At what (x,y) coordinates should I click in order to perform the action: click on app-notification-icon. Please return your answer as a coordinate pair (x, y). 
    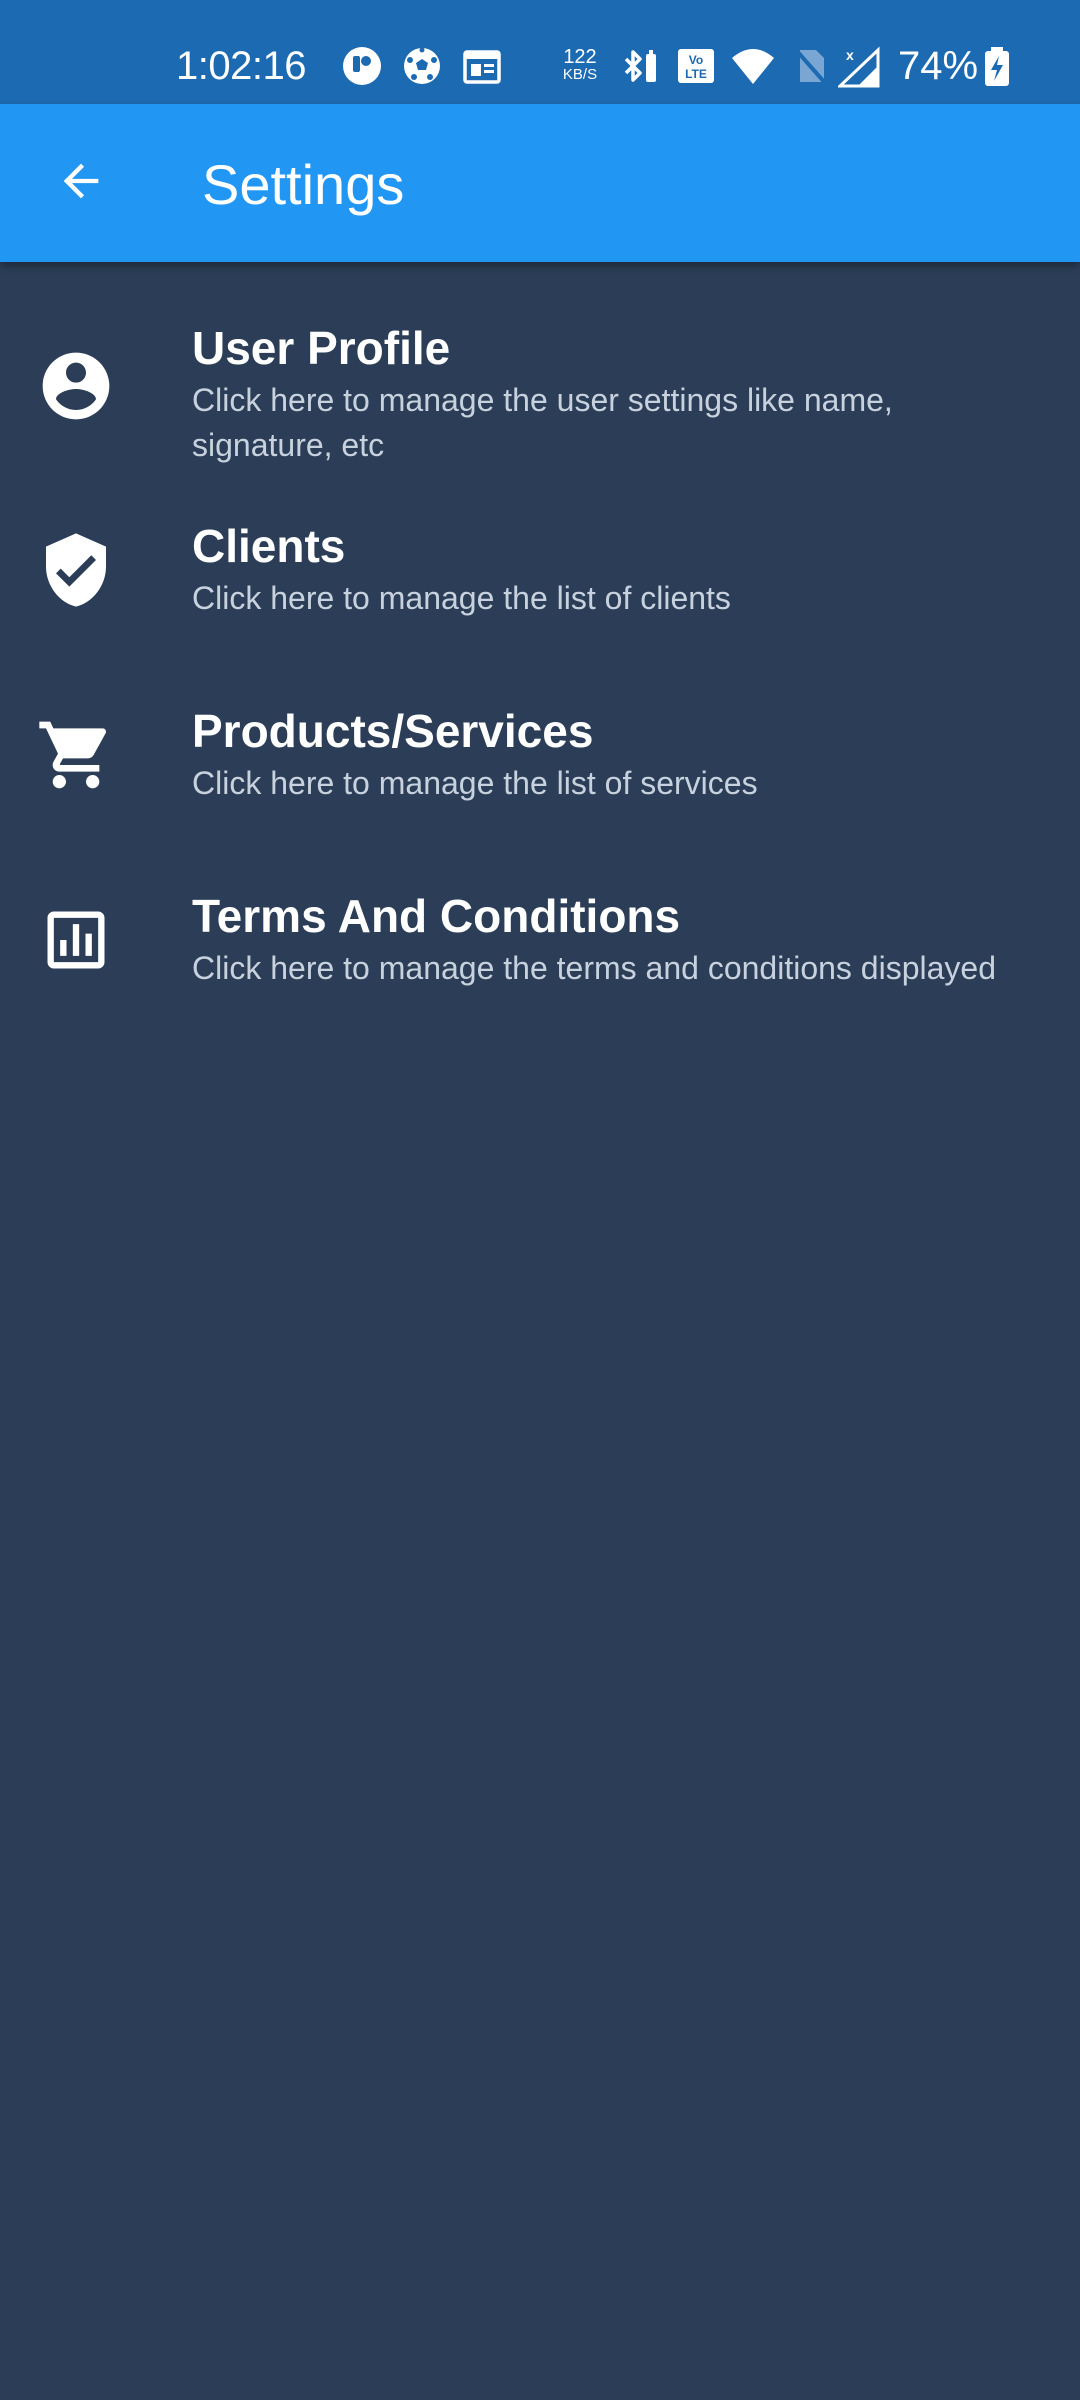
    Looking at the image, I should click on (362, 68).